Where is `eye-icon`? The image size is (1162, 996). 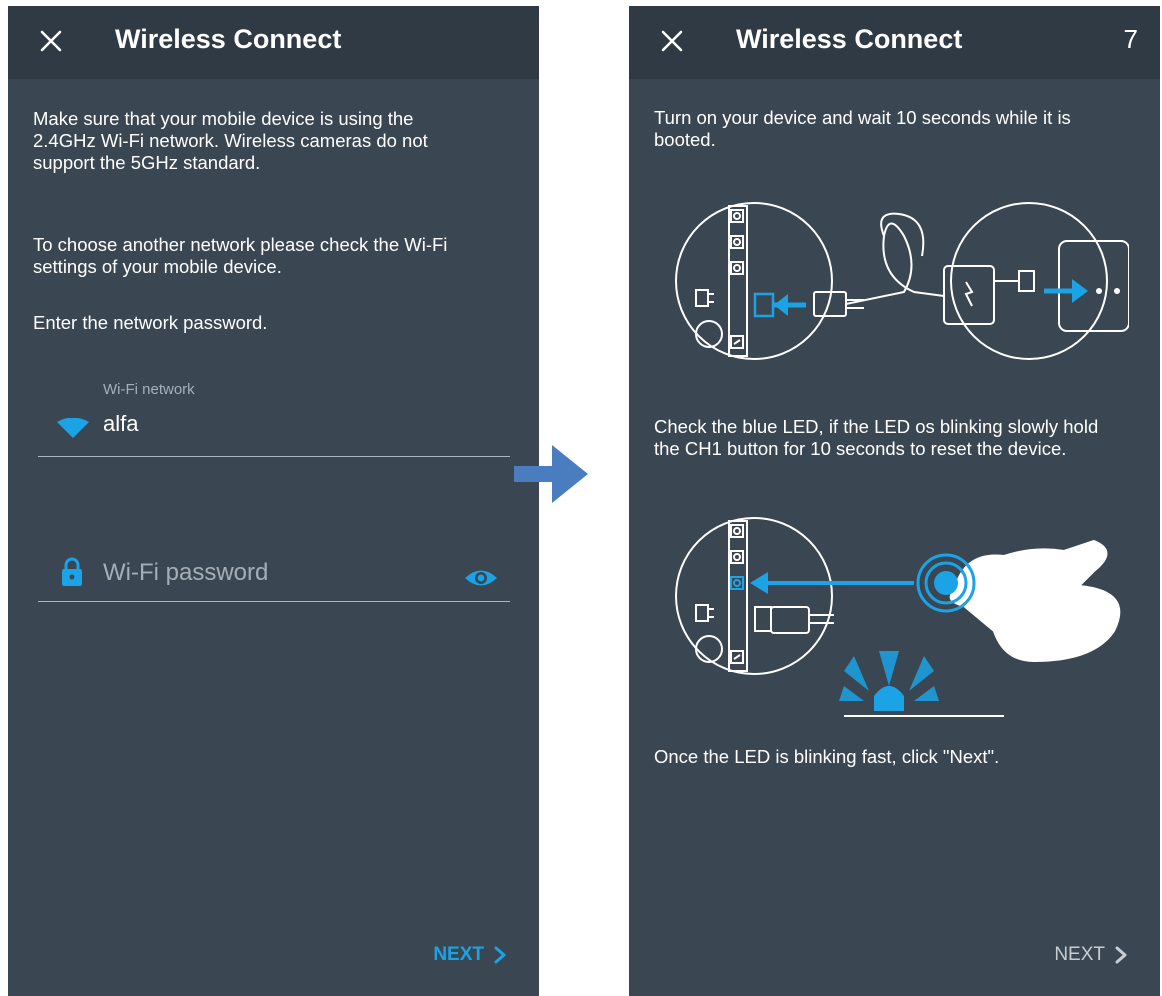 eye-icon is located at coordinates (481, 578).